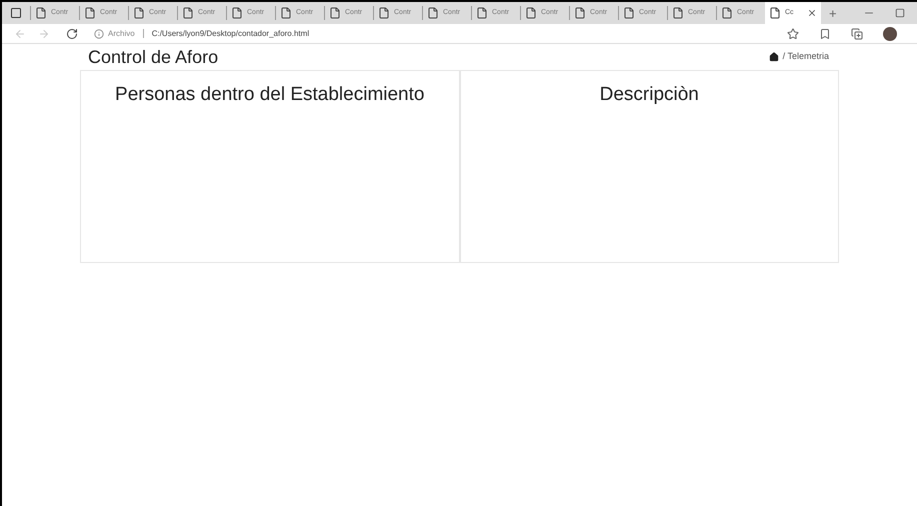 The height and width of the screenshot is (506, 917). I want to click on new-tab-button: +, so click(833, 13).